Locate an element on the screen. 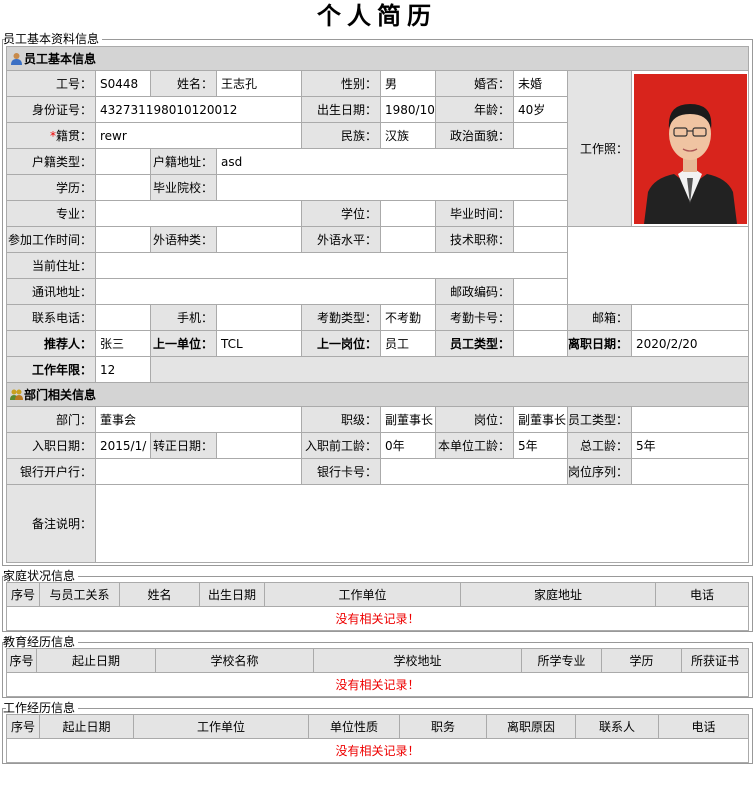 The width and height of the screenshot is (754, 785). label-married: 婚否： is located at coordinates (474, 83).